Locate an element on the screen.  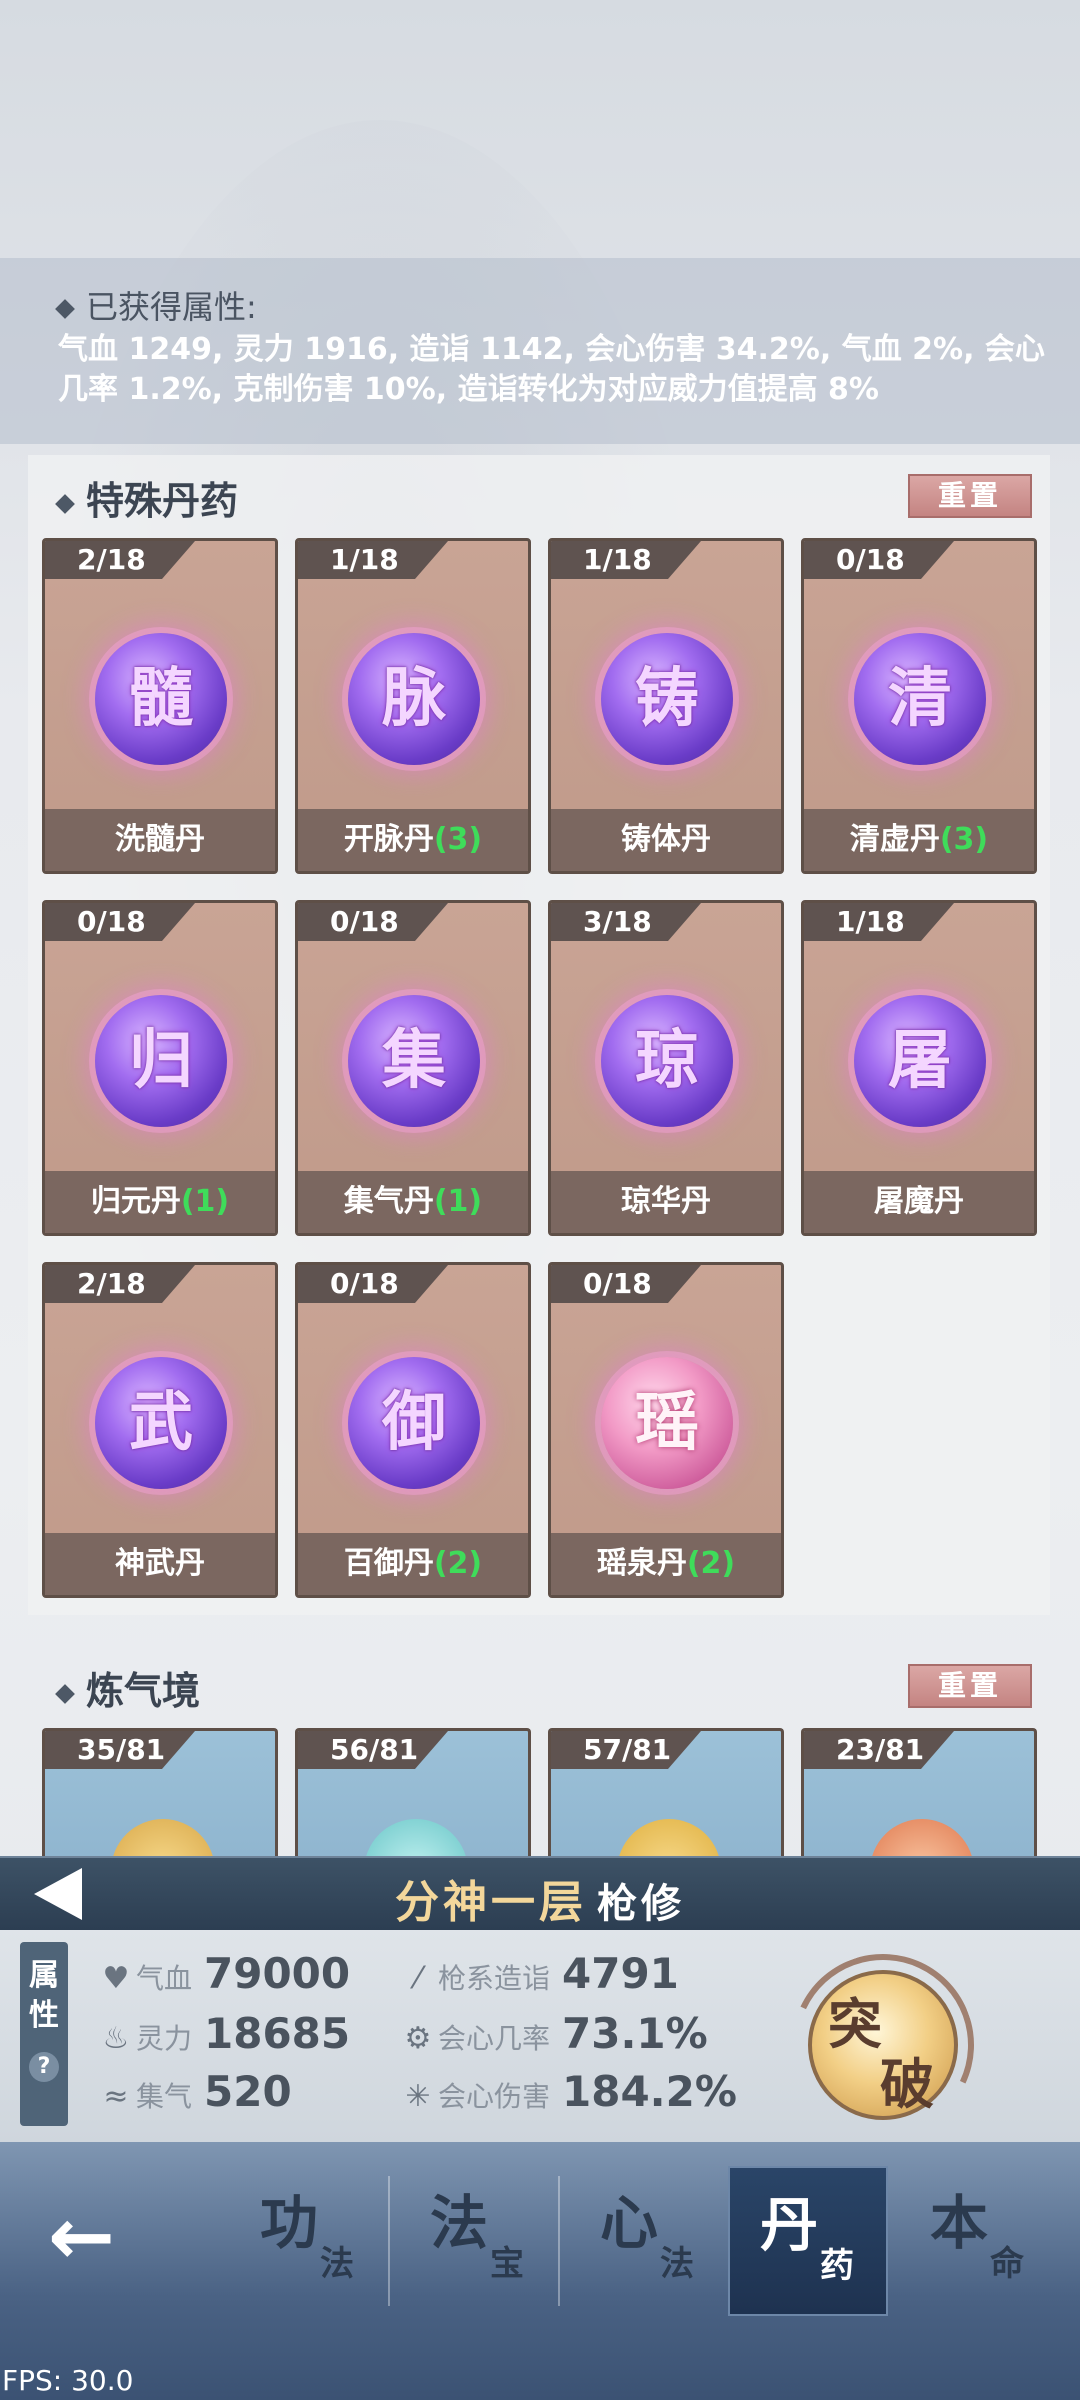
qi-pill-card: 57/81 is located at coordinates (666, 1798).